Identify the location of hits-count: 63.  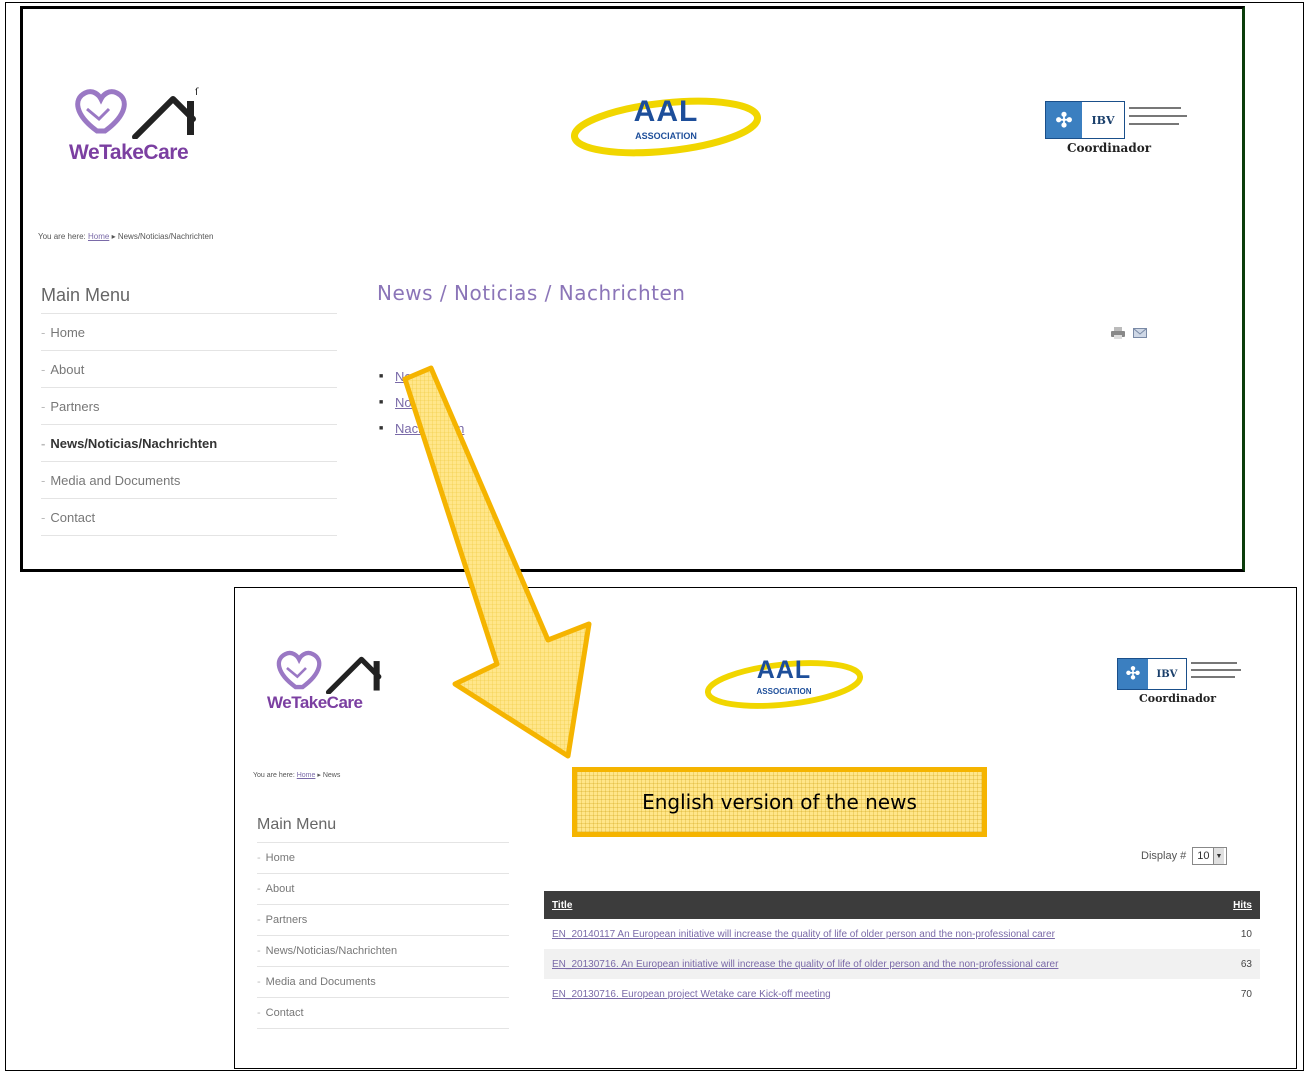
(1237, 964).